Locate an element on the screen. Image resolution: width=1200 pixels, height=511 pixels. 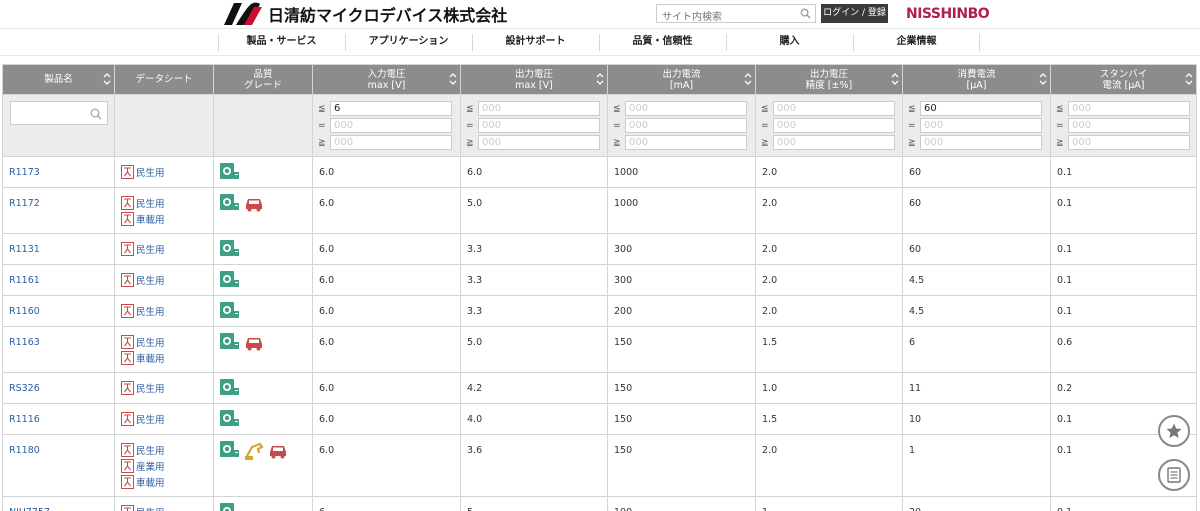
column-header: 品質 グレード is located at coordinates (263, 79).